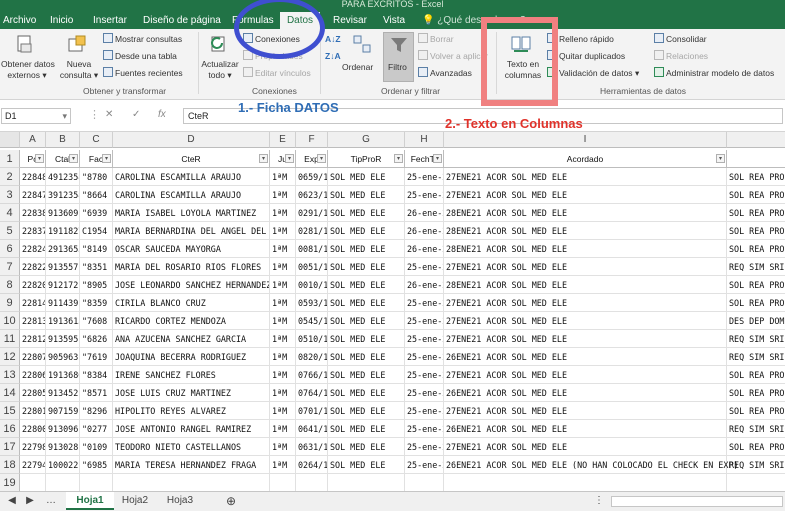 This screenshot has height=511, width=785. Describe the element at coordinates (10, 482) in the screenshot. I see `row-number: 19` at that location.